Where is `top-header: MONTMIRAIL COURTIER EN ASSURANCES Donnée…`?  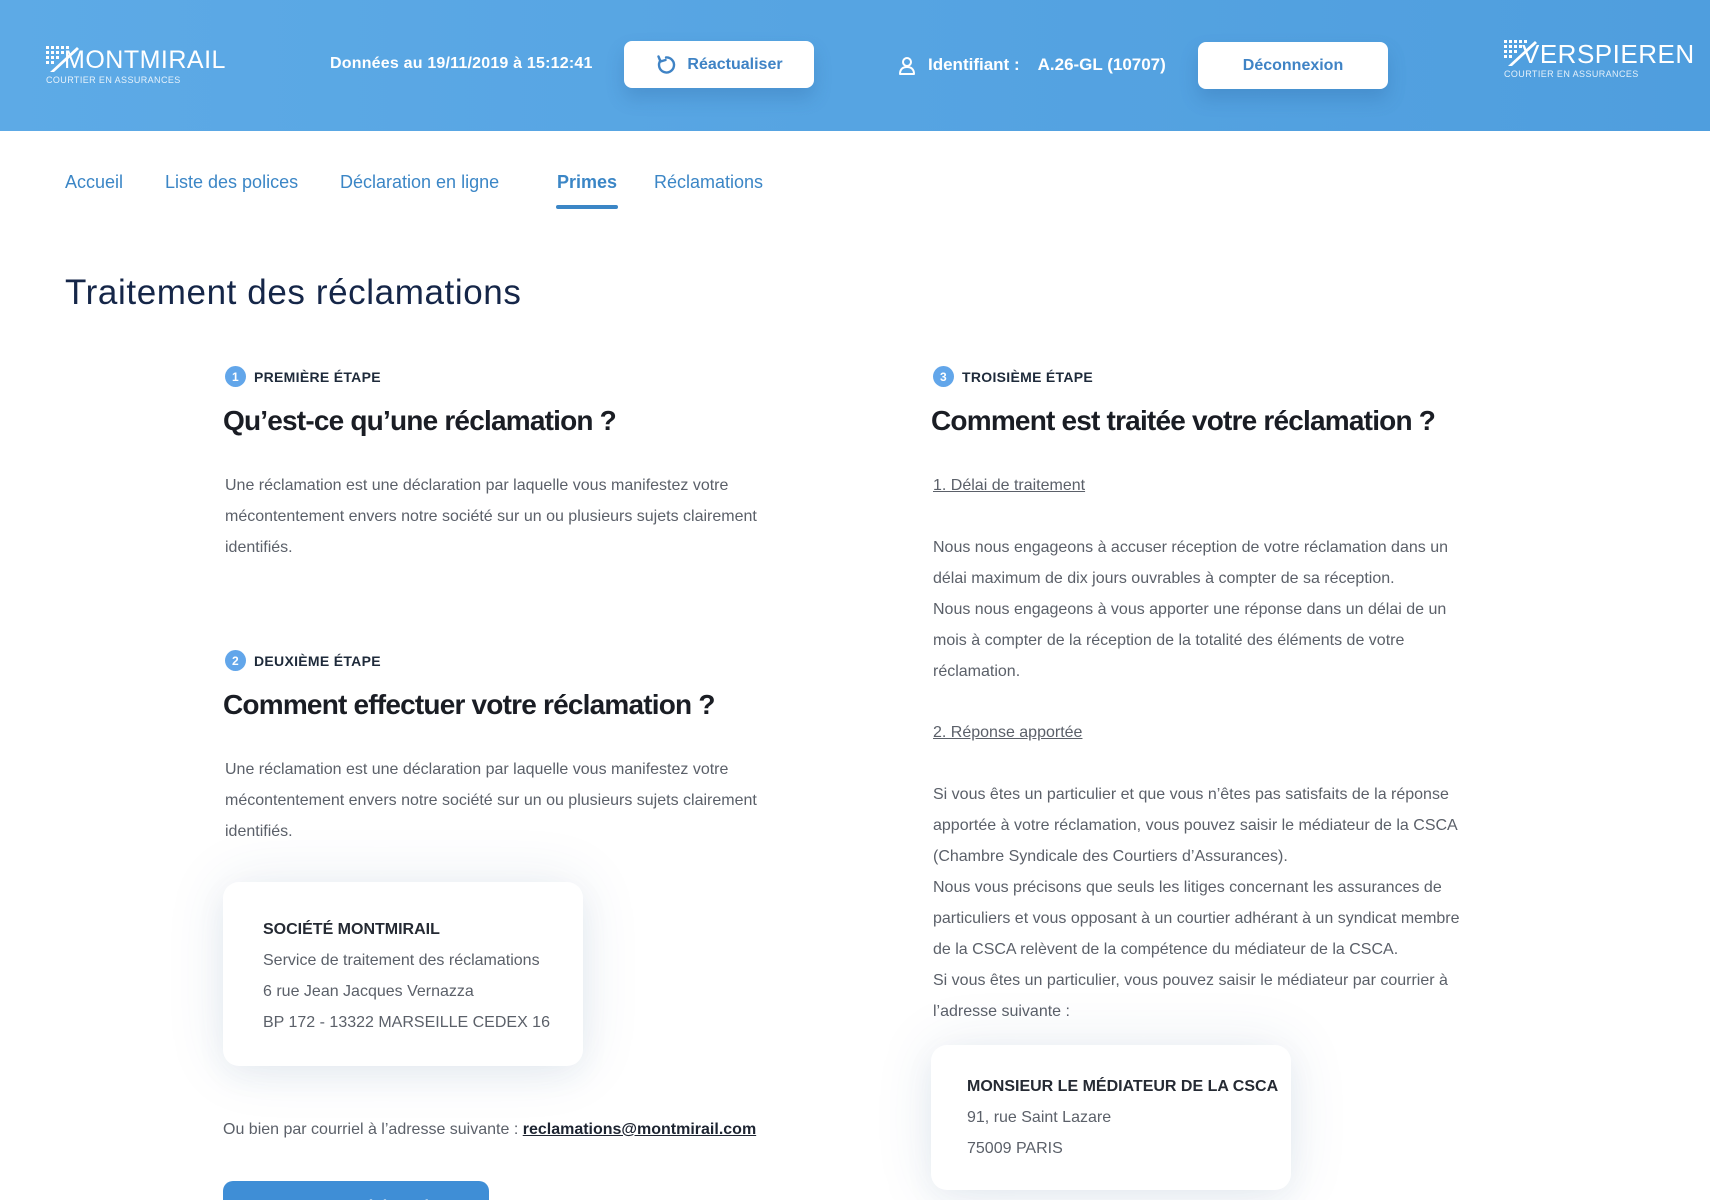 top-header: MONTMIRAIL COURTIER EN ASSURANCES Donnée… is located at coordinates (855, 65).